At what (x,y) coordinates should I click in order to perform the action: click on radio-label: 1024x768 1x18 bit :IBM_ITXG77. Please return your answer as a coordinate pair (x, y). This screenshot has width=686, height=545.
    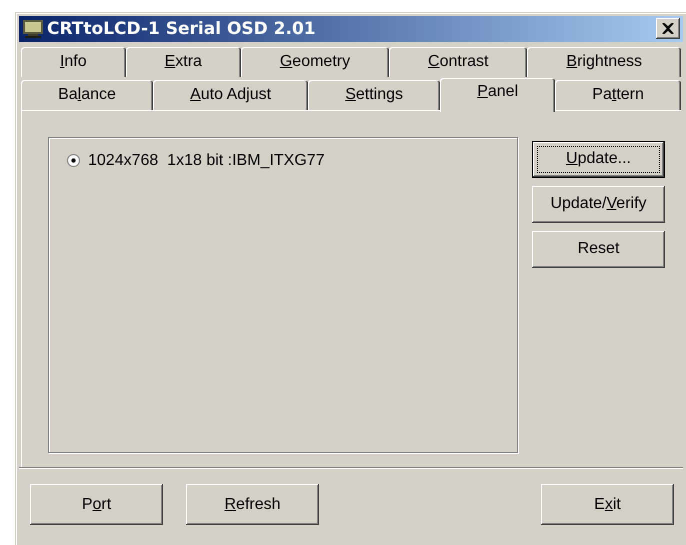
    Looking at the image, I should click on (206, 161).